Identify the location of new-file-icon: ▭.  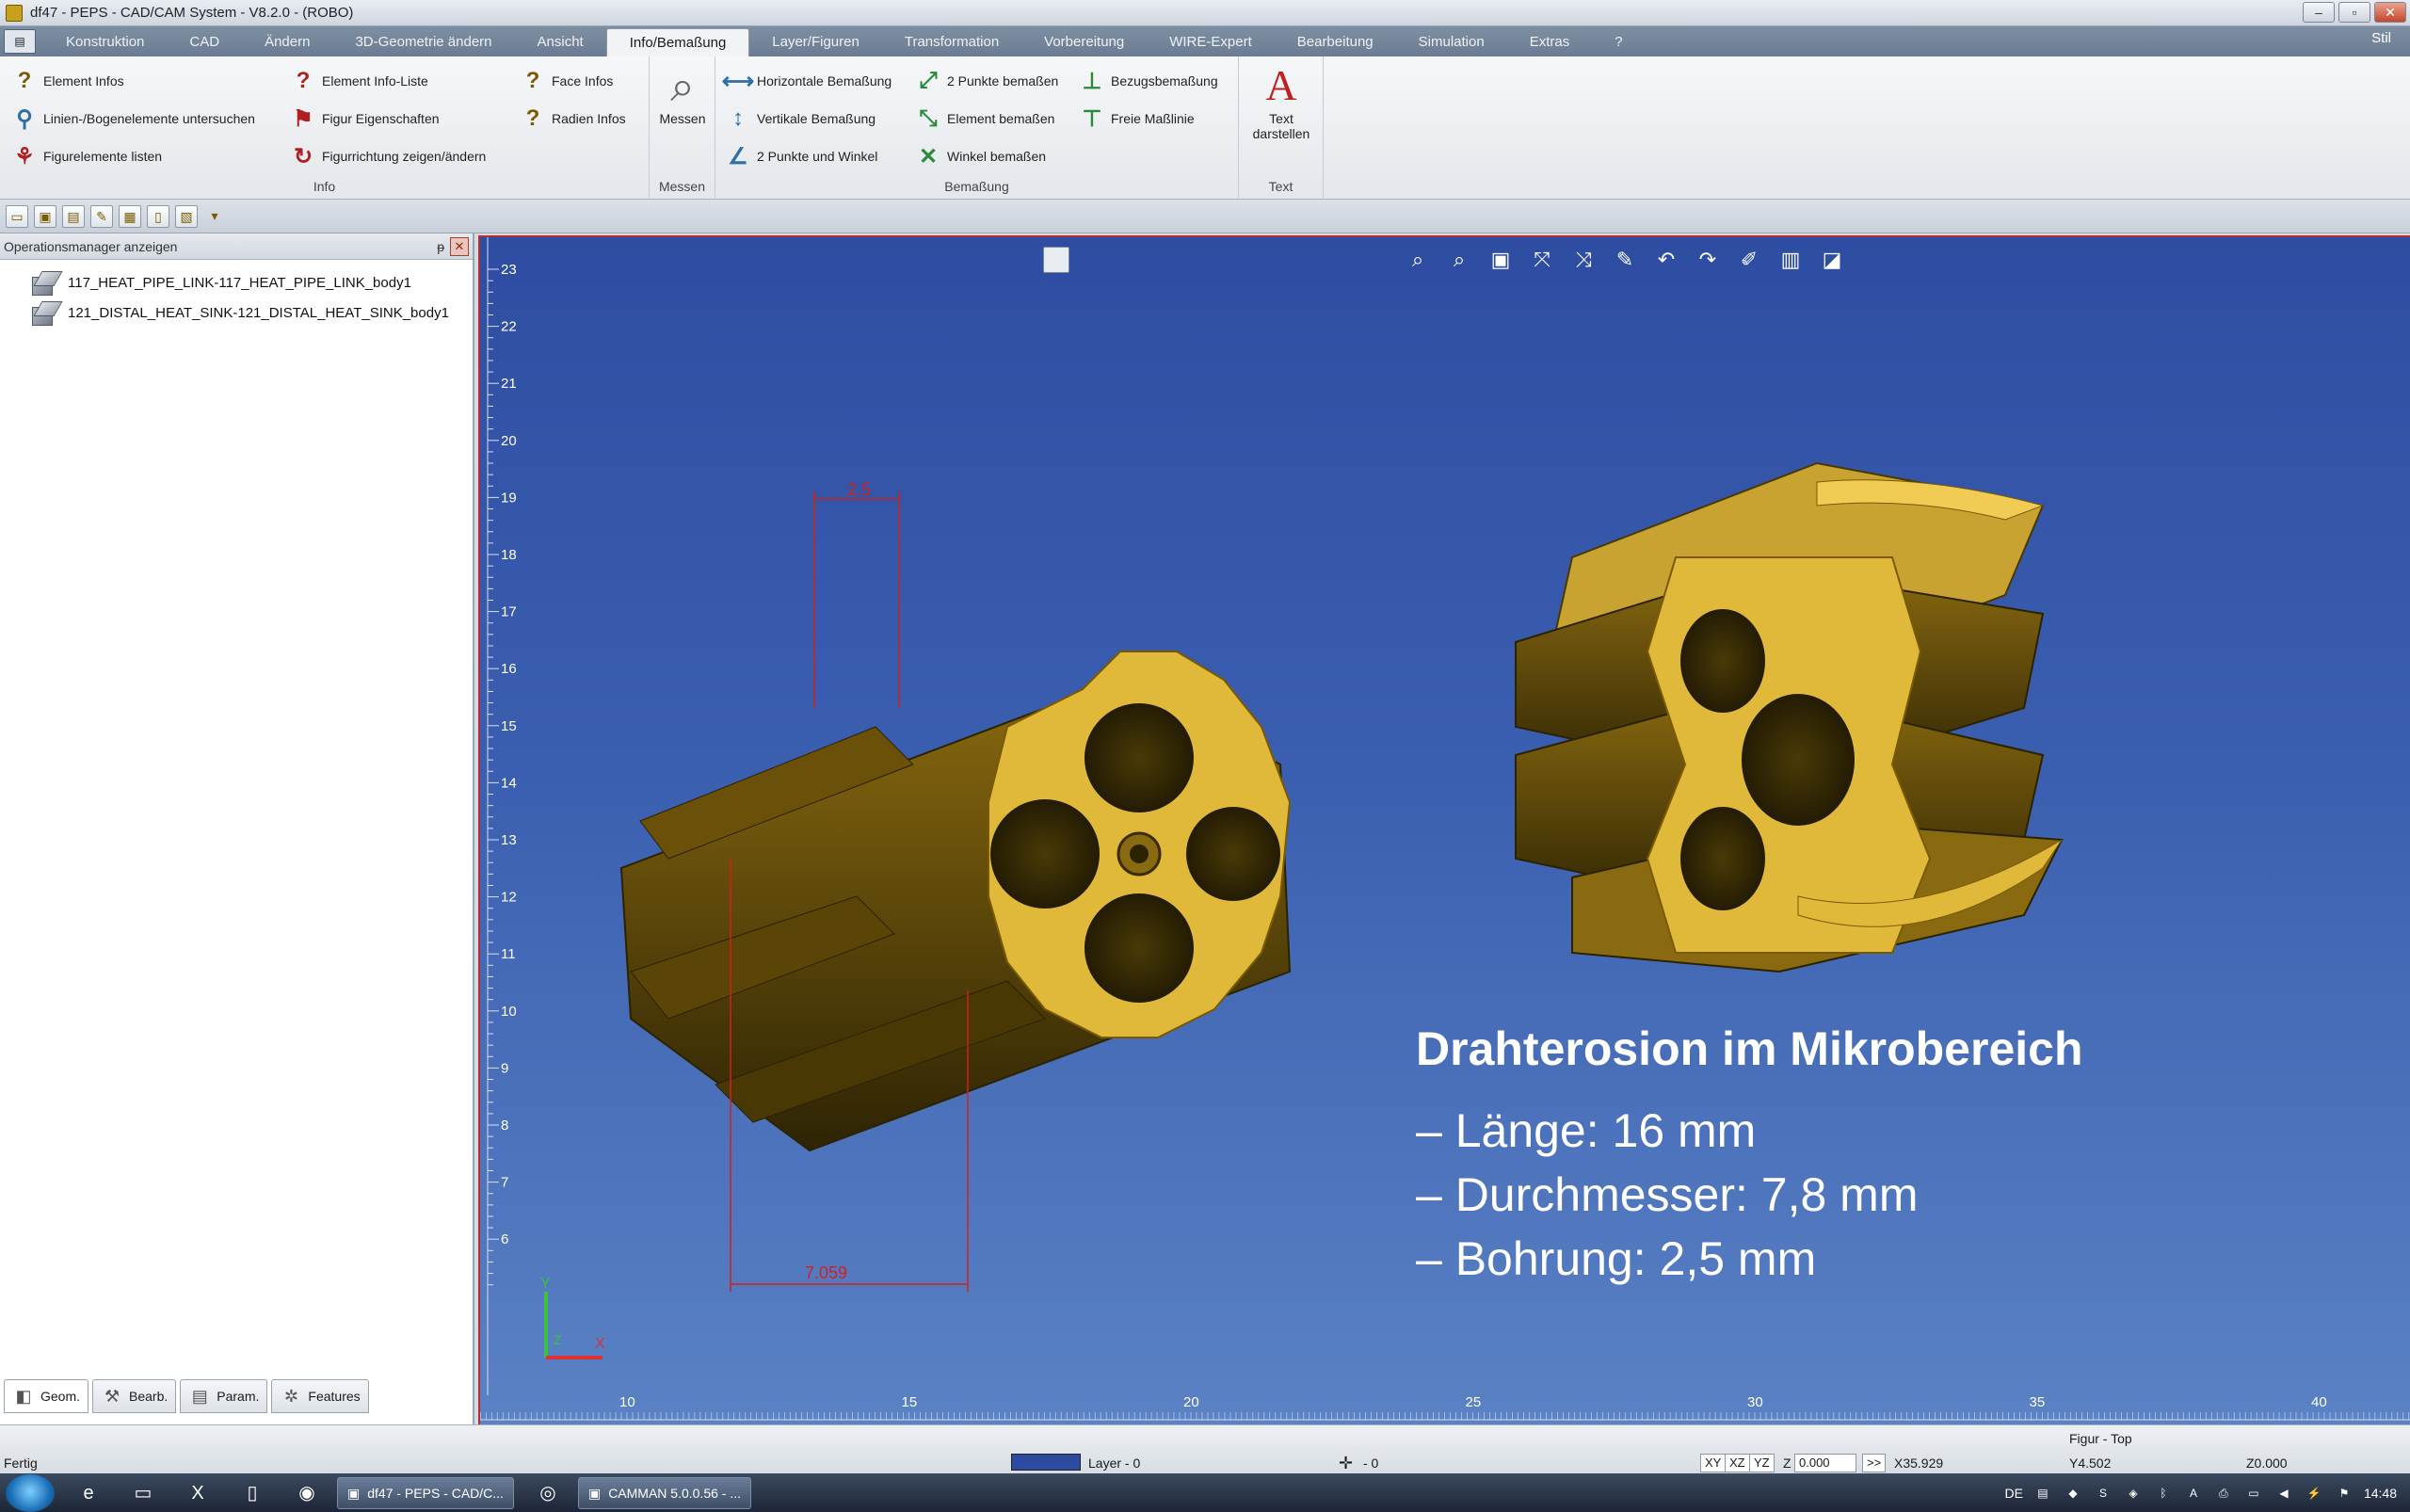
(17, 216).